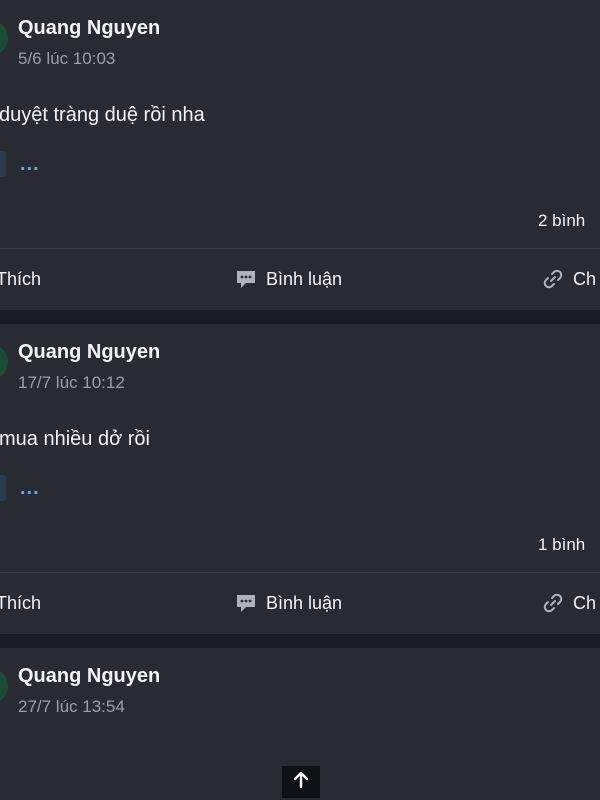 The width and height of the screenshot is (600, 800). I want to click on post-timestamp: 27/7 lúc 13:54, so click(71, 707).